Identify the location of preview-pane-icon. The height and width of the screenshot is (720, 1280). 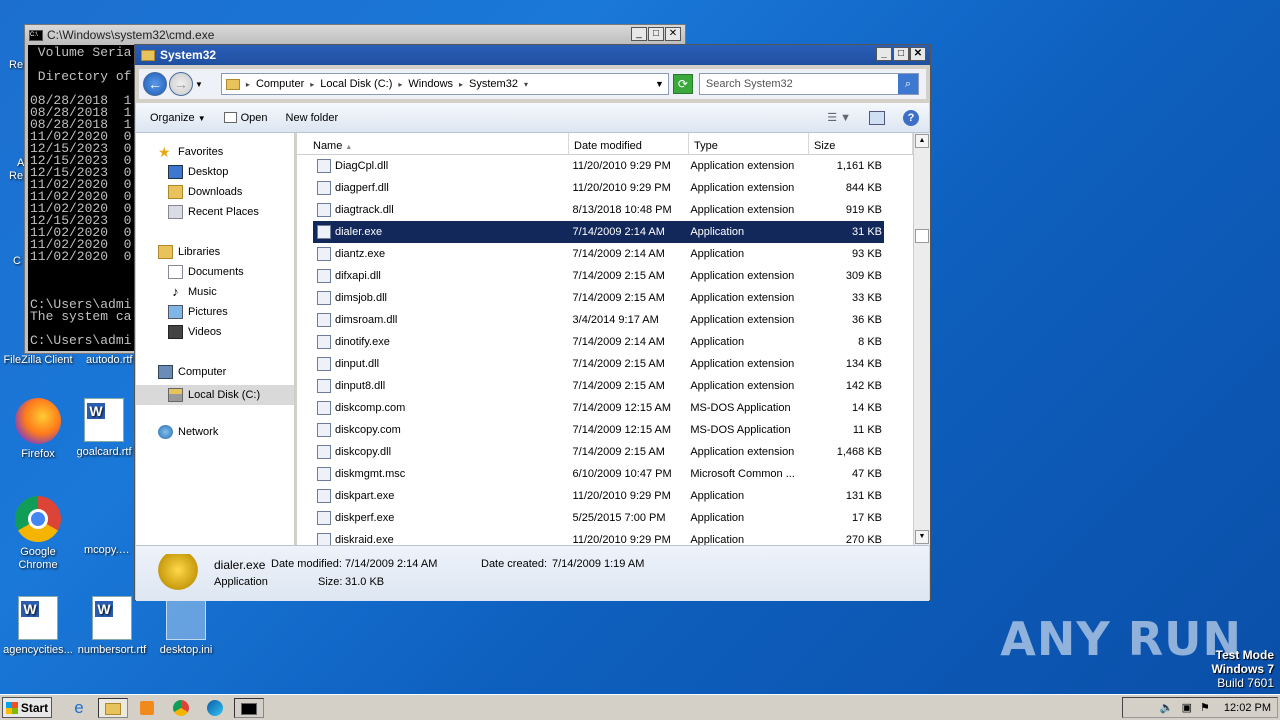
(877, 117).